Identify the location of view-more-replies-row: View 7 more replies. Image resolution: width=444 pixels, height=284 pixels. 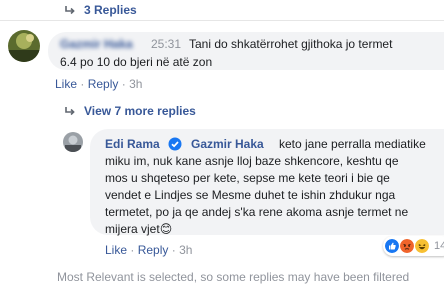
(130, 111).